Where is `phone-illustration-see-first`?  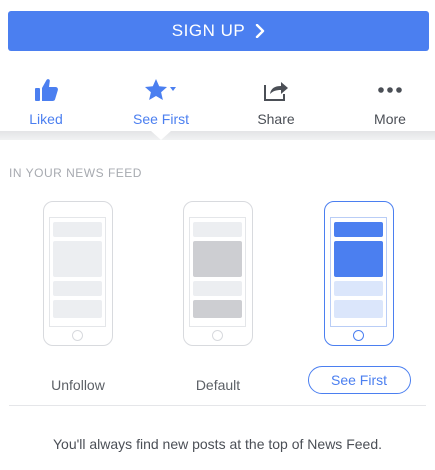
phone-illustration-see-first is located at coordinates (359, 273).